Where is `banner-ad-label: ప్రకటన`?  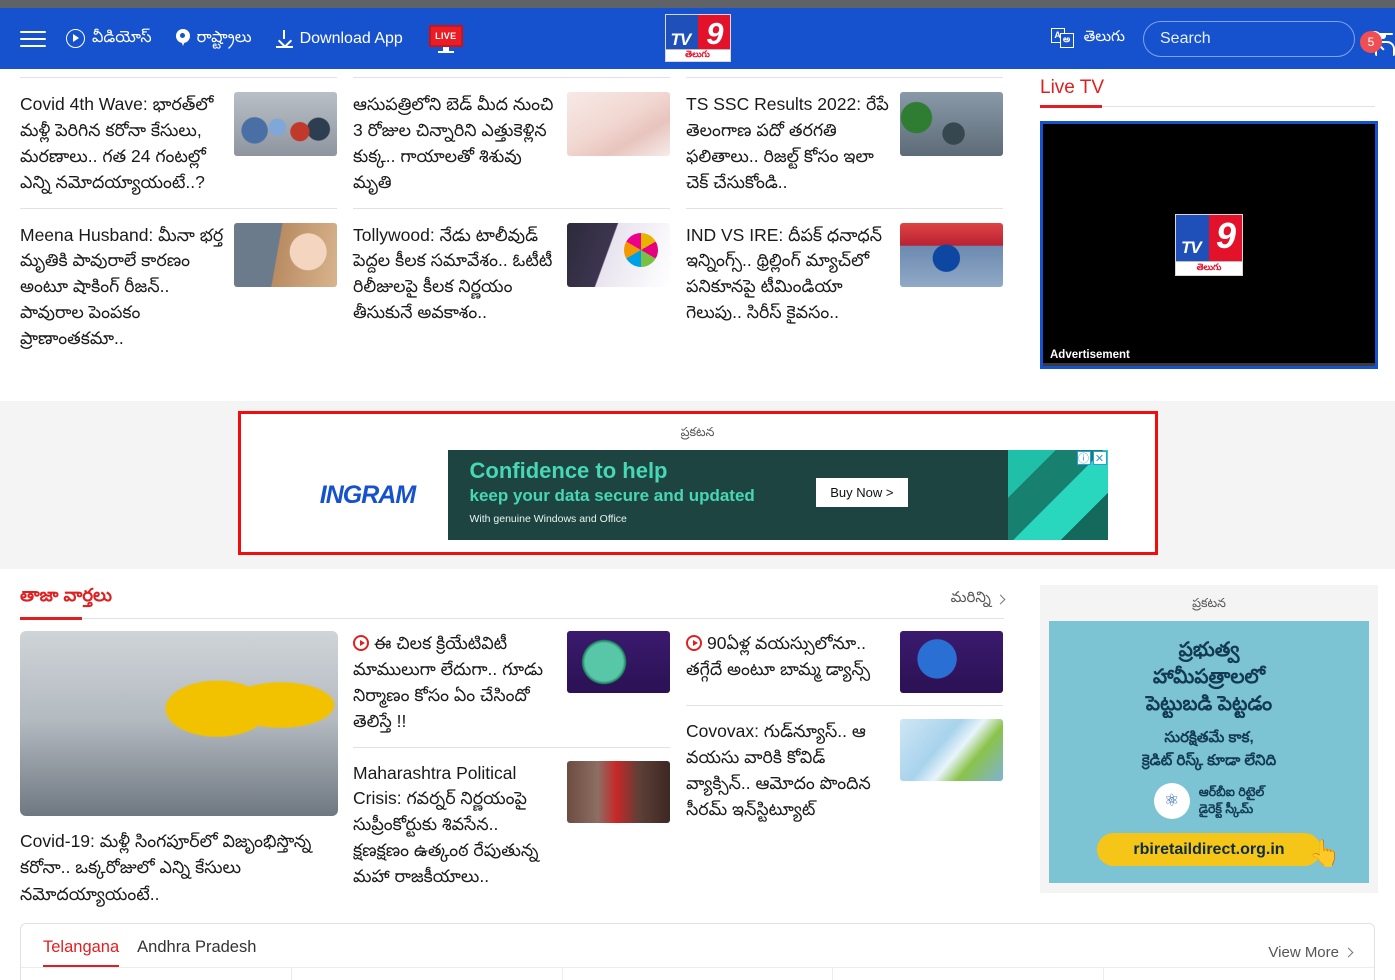 banner-ad-label: ప్రకటన is located at coordinates (697, 432).